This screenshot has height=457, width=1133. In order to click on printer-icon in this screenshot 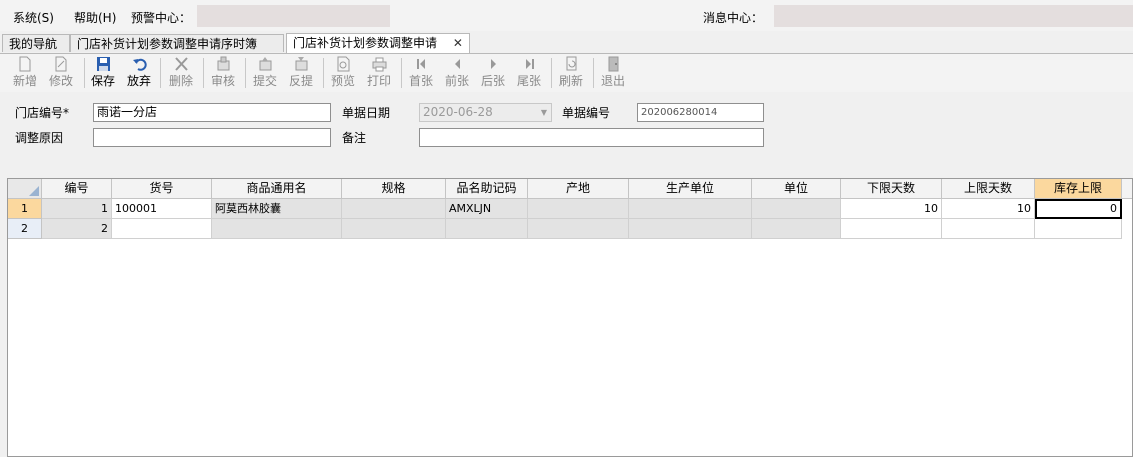, I will do `click(379, 64)`.